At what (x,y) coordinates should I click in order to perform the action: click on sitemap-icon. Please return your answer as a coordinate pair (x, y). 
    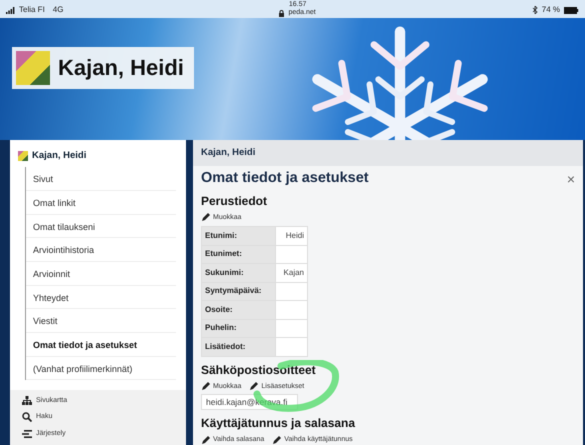
    Looking at the image, I should click on (27, 401).